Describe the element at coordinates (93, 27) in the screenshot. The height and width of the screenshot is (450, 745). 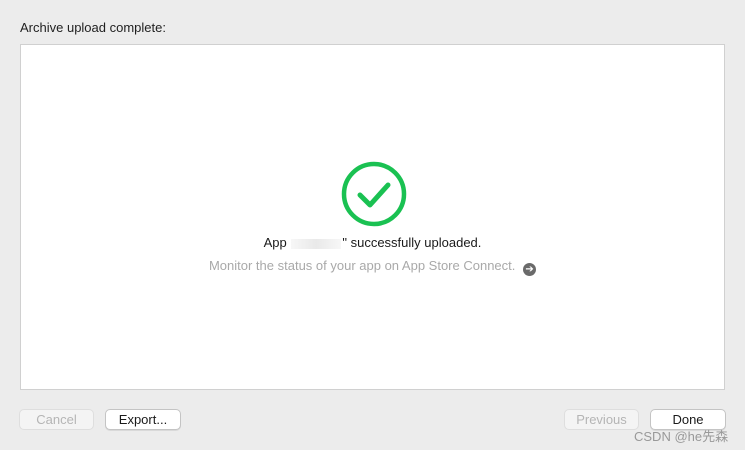
I see `dialog-header: Archive upload complete:` at that location.